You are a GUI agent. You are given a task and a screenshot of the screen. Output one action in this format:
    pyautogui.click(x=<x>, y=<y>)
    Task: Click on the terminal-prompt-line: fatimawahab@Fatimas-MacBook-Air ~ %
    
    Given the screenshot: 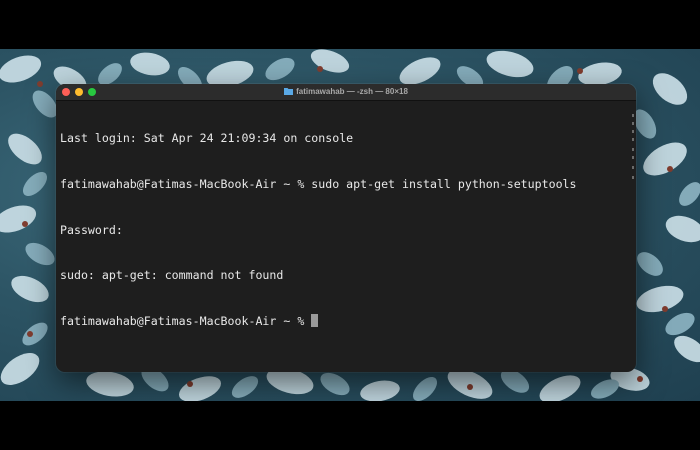 What is the action you would take?
    pyautogui.click(x=345, y=321)
    